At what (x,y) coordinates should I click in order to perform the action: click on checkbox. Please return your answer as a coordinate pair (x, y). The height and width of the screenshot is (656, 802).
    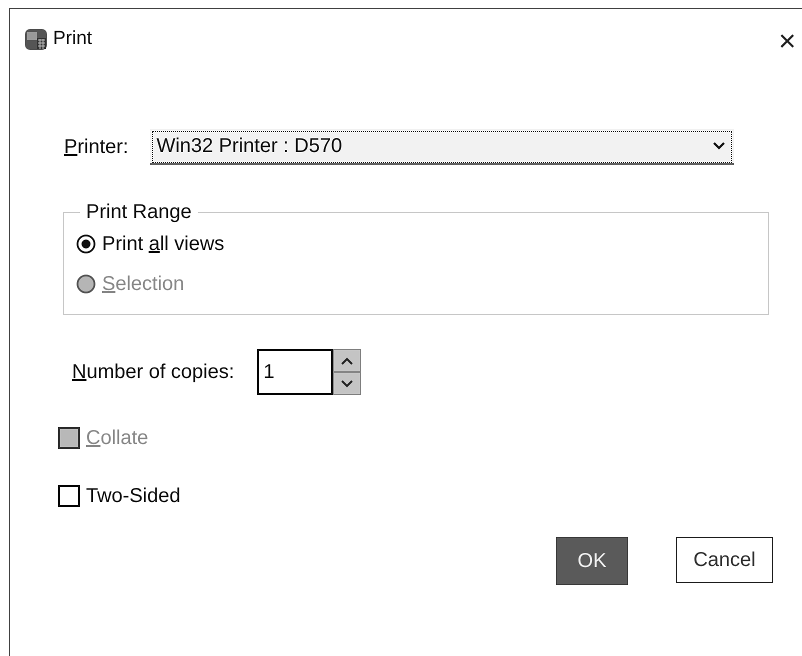
    Looking at the image, I should click on (69, 496).